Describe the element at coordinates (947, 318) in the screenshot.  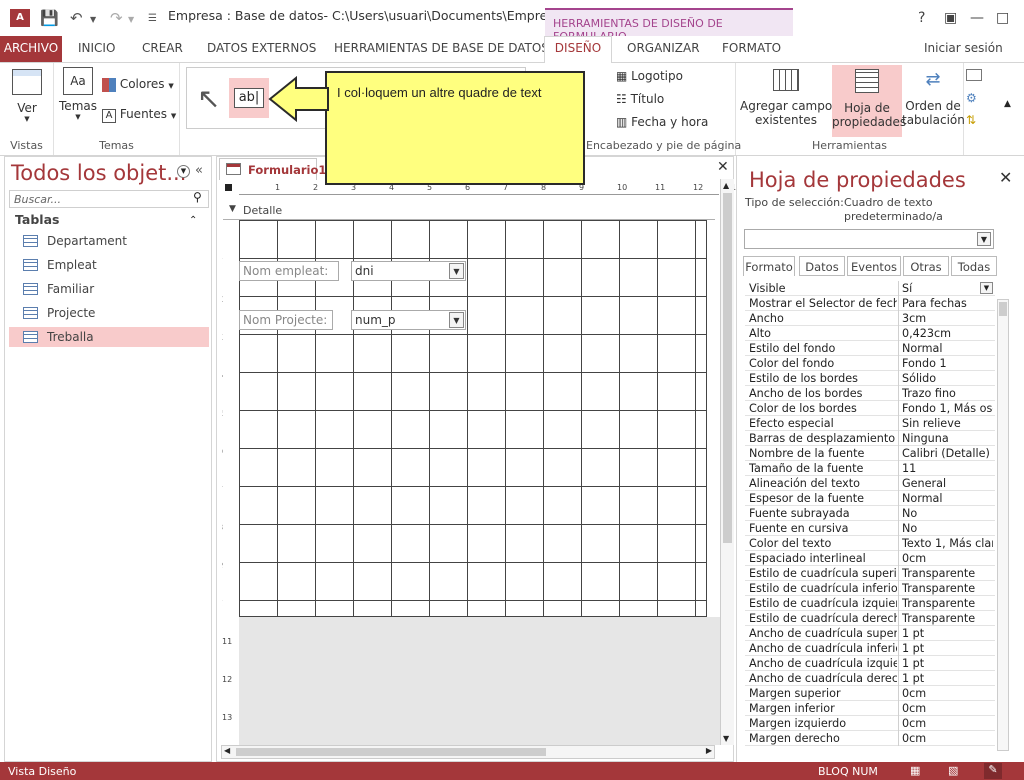
I see `property-value: 3cm` at that location.